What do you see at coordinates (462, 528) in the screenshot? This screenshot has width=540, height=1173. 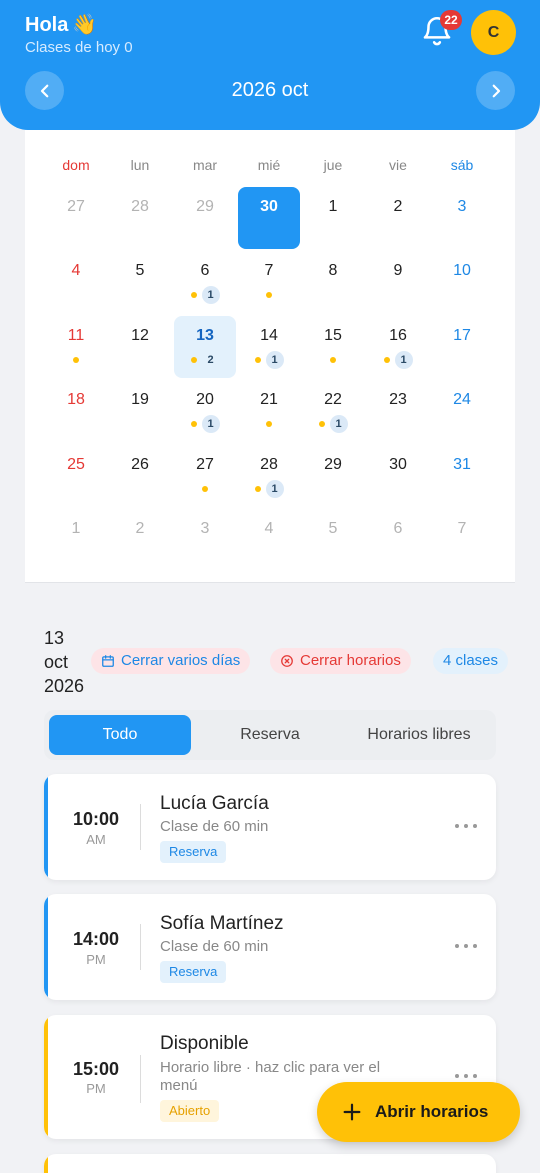 I see `day-number: 7` at bounding box center [462, 528].